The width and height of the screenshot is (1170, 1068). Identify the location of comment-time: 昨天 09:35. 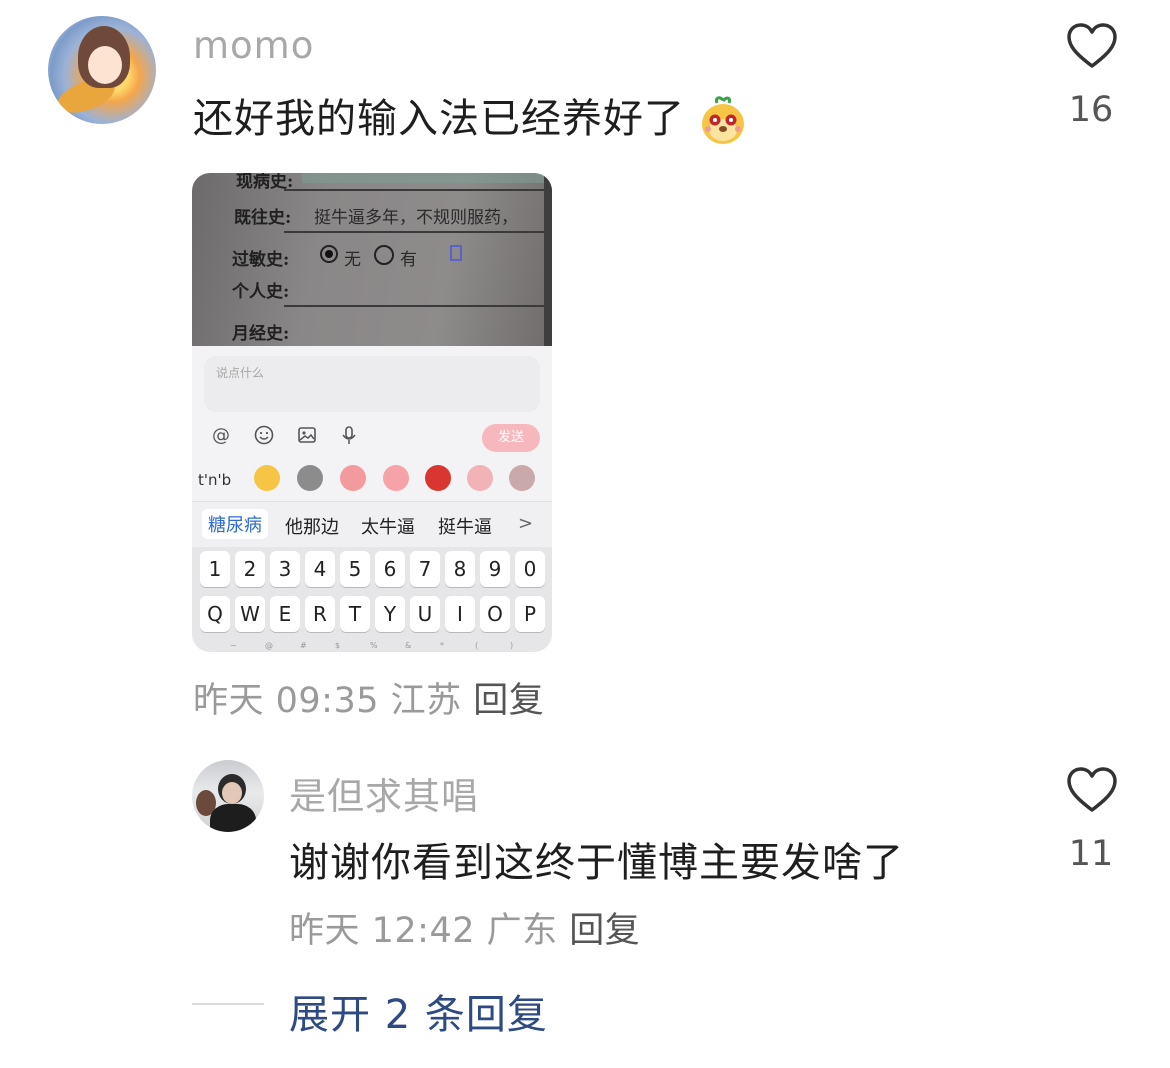
(286, 701).